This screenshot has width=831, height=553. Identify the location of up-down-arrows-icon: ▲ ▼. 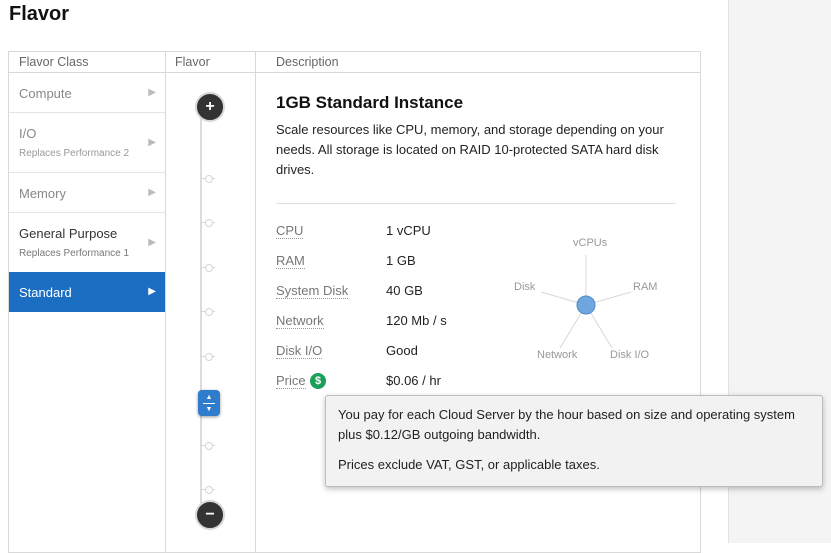
(209, 402).